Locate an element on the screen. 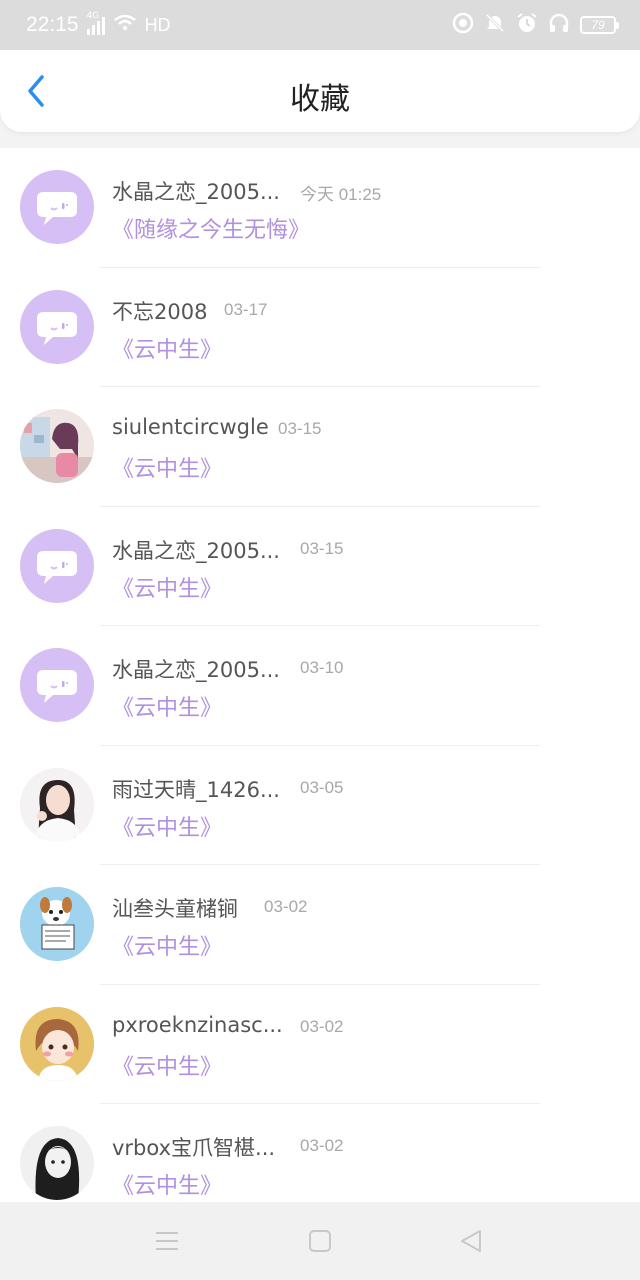 This screenshot has width=640, height=1280. menu-button is located at coordinates (167, 1241).